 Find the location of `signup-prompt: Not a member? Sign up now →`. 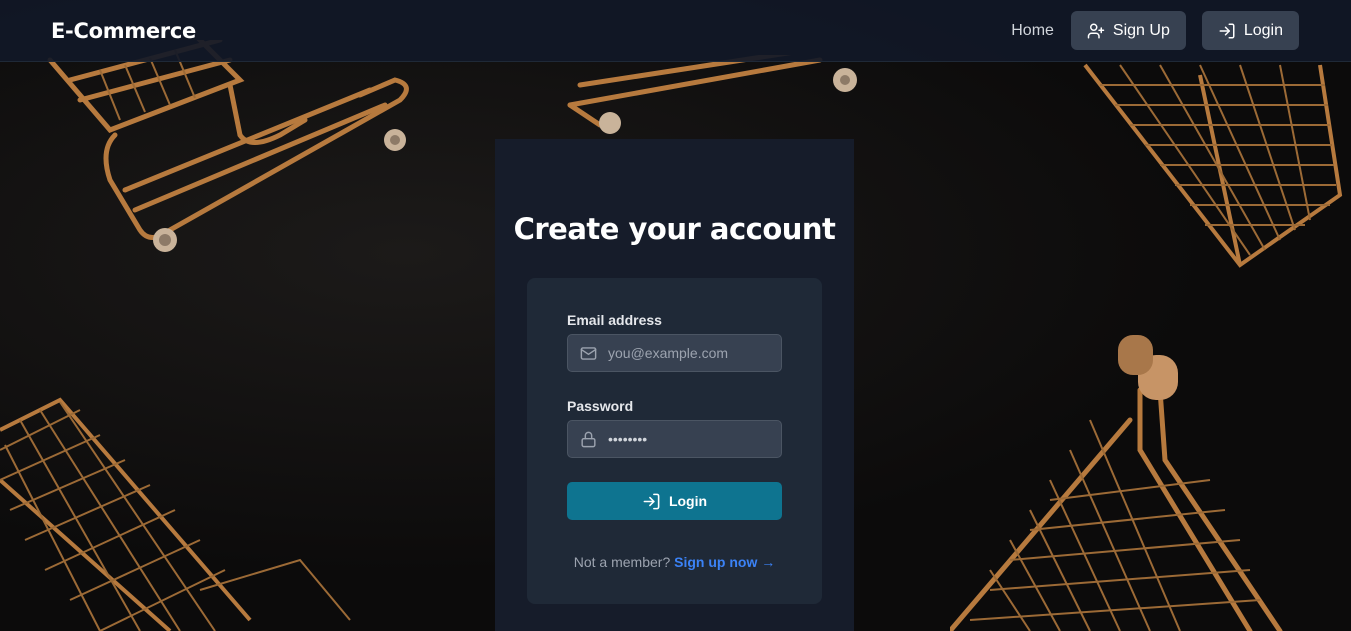

signup-prompt: Not a member? Sign up now → is located at coordinates (674, 562).